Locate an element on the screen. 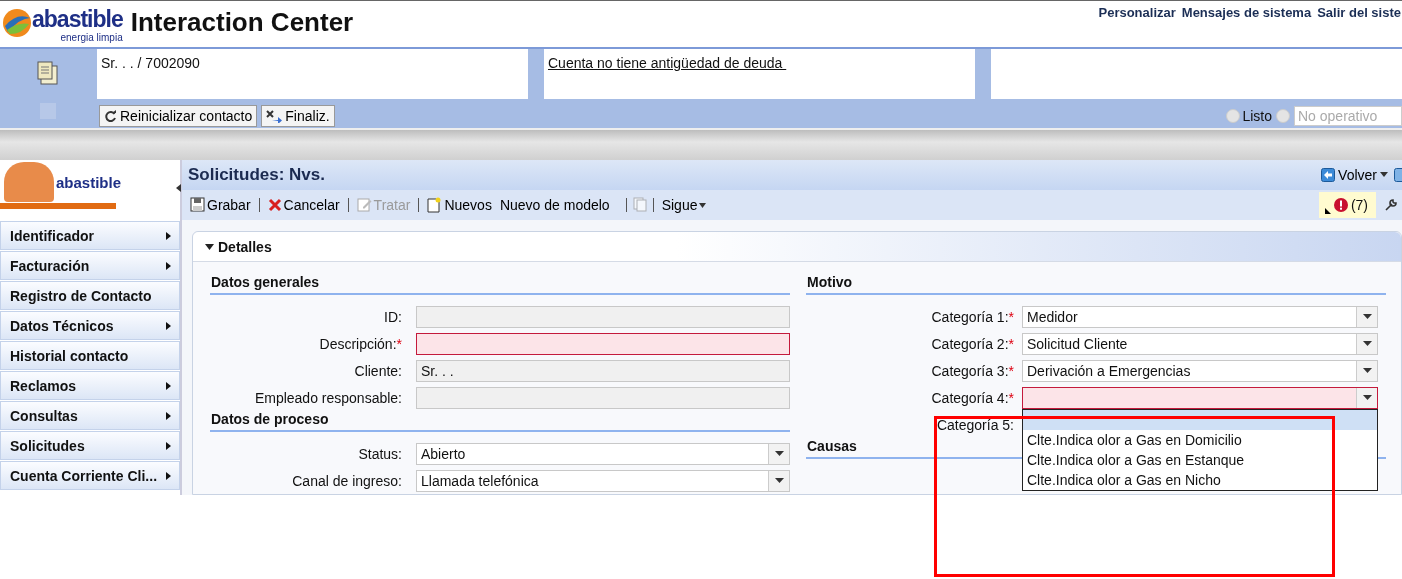 This screenshot has width=1402, height=579. field-label: Status: is located at coordinates (380, 453).